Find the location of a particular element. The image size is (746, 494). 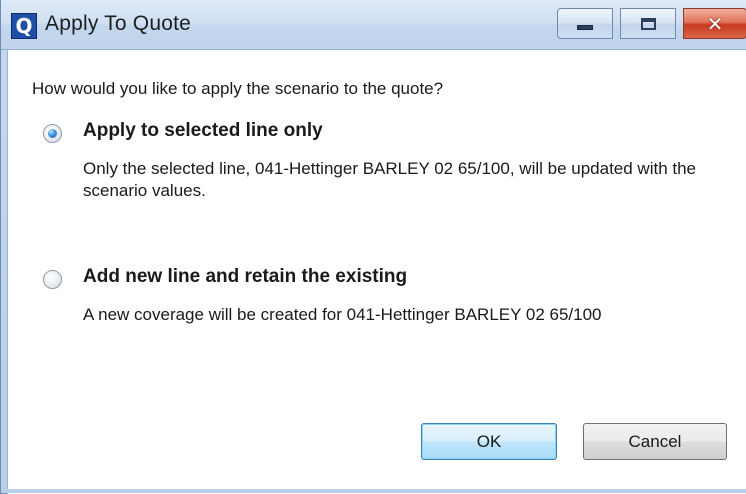

maximize-button is located at coordinates (648, 23).